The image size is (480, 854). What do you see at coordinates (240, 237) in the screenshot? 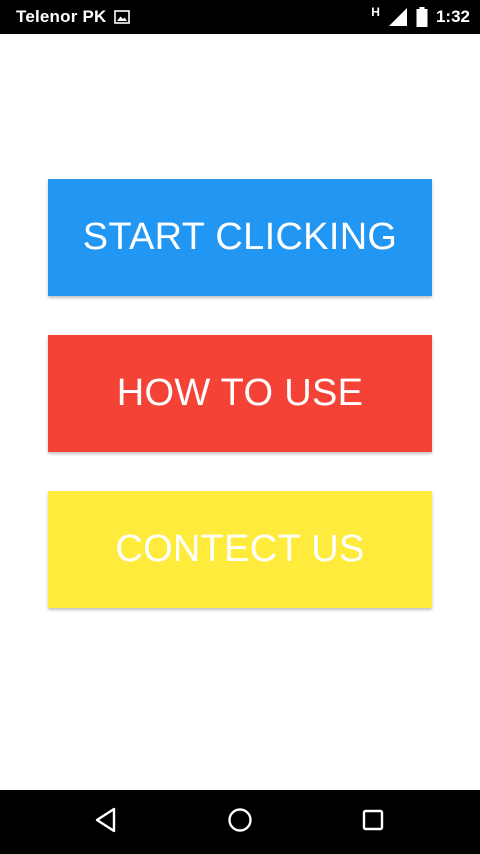
I see `start-clicking-button: START CLICKING` at bounding box center [240, 237].